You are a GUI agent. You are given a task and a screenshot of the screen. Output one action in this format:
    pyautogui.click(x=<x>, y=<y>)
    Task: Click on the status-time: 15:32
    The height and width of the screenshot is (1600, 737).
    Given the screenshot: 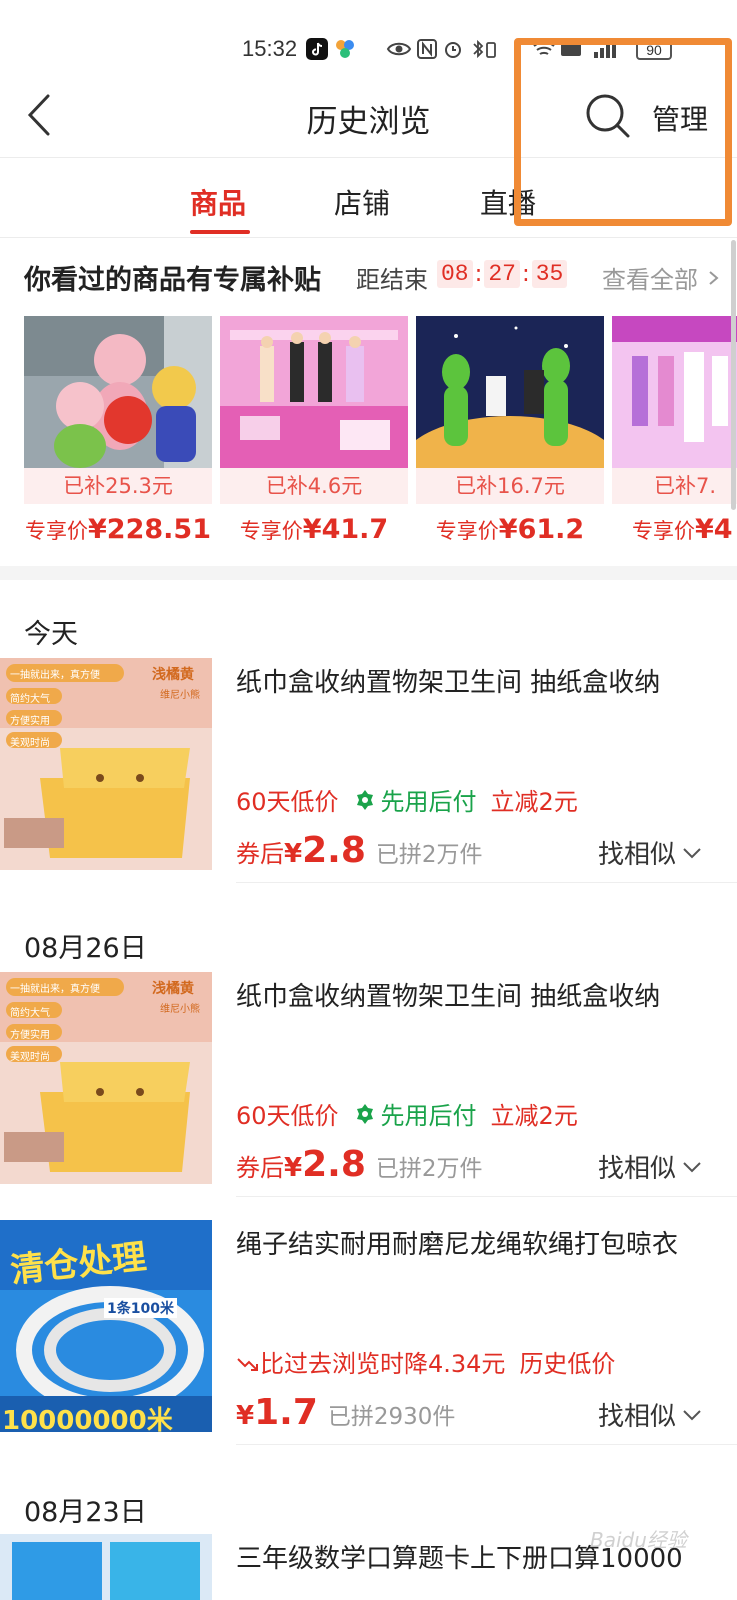 What is the action you would take?
    pyautogui.click(x=270, y=48)
    